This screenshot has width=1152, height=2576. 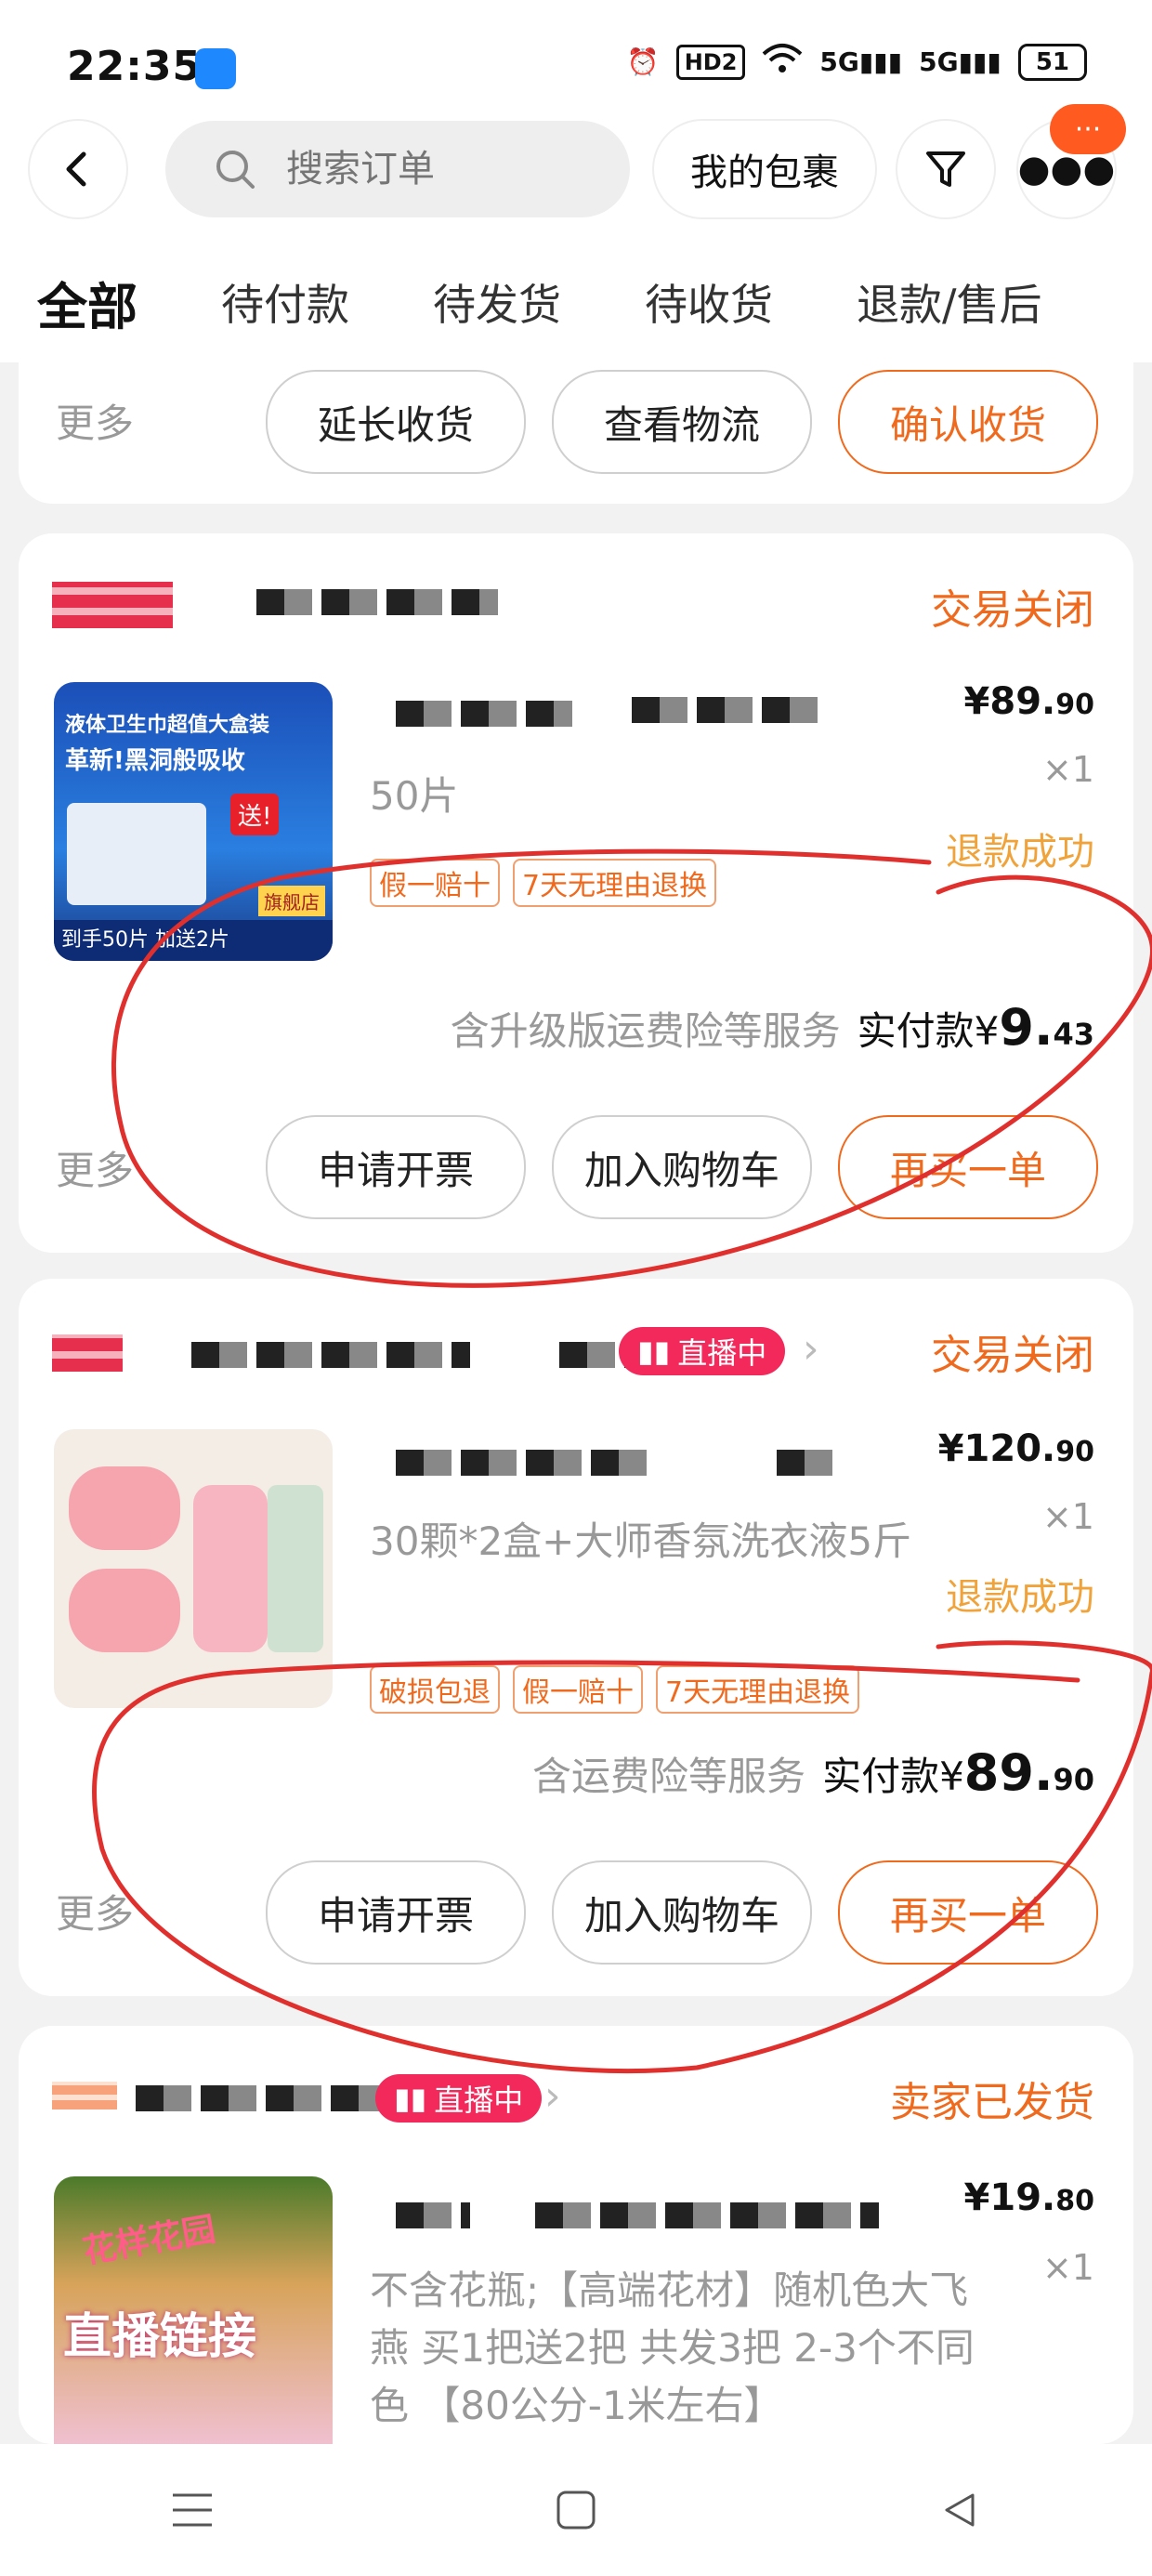 What do you see at coordinates (949, 302) in the screenshot?
I see `tab-refund: 退款/售后` at bounding box center [949, 302].